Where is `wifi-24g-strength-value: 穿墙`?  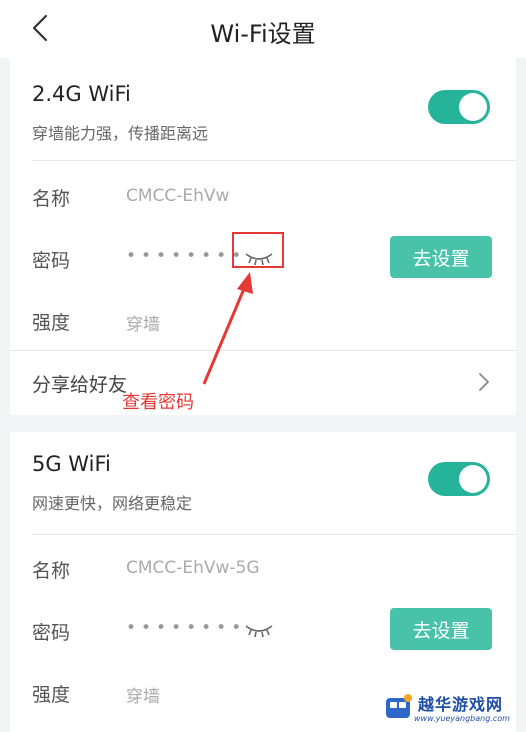 wifi-24g-strength-value: 穿墙 is located at coordinates (143, 325).